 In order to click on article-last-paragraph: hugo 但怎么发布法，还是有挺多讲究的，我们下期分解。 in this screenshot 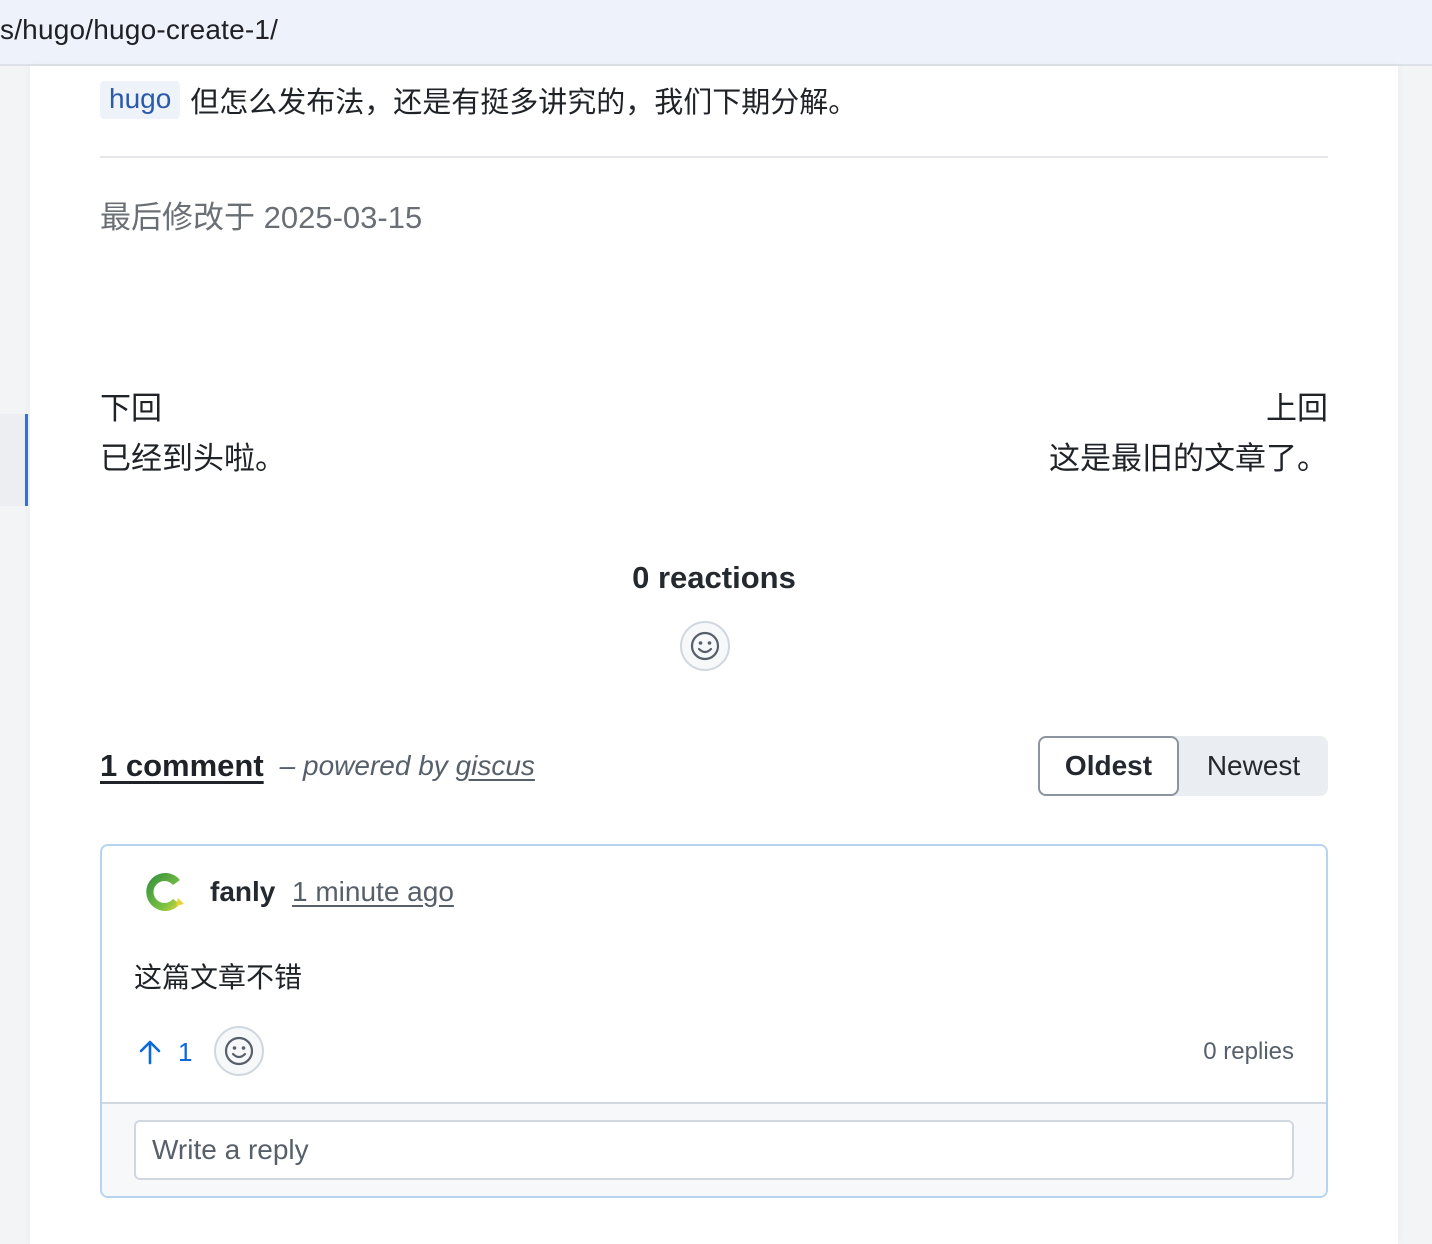, I will do `click(478, 100)`.